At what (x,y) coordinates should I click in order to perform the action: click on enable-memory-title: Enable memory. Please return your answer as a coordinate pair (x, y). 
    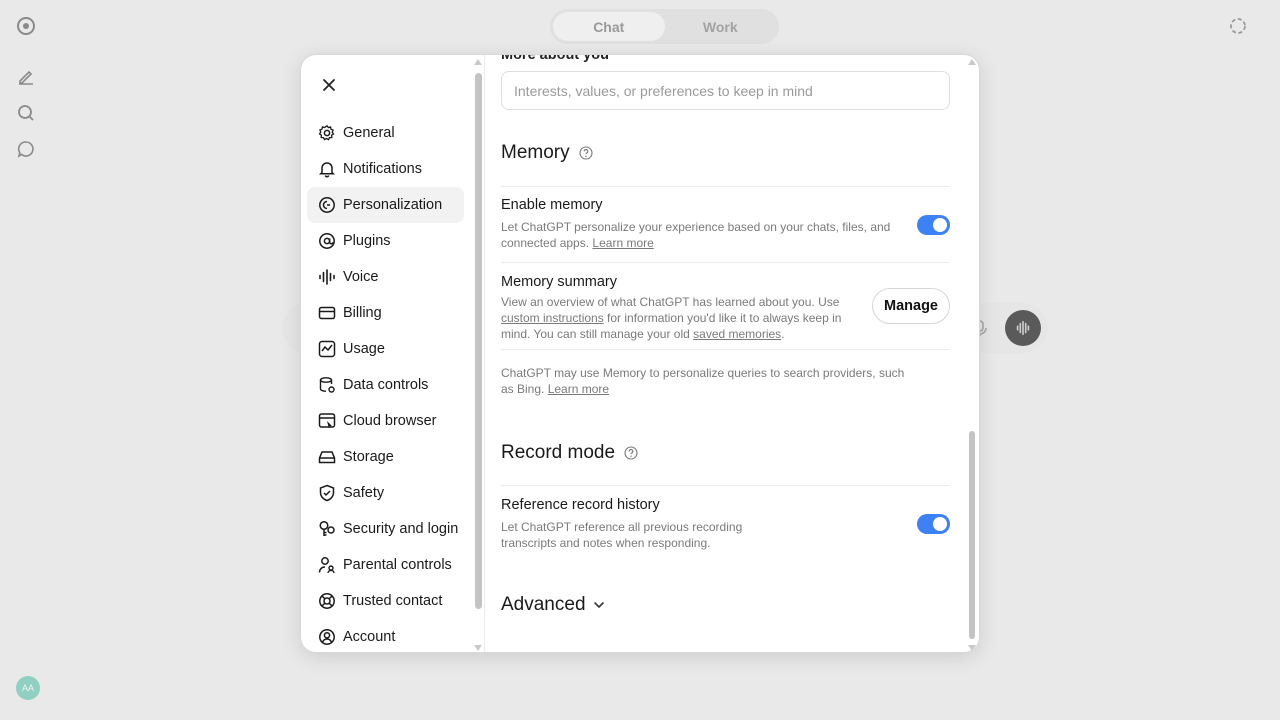
    Looking at the image, I should click on (552, 205).